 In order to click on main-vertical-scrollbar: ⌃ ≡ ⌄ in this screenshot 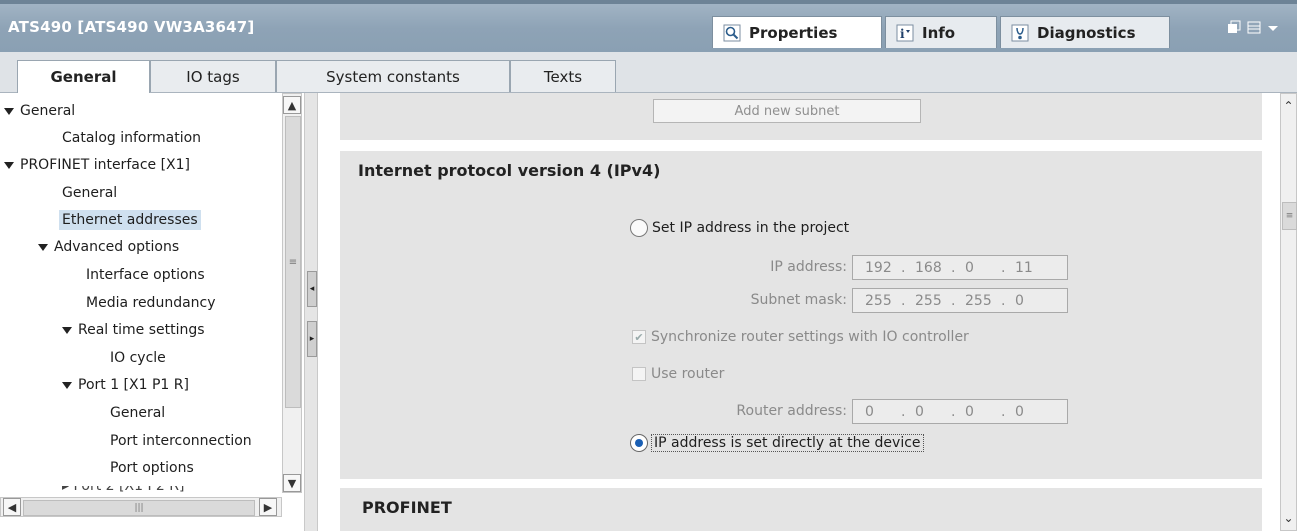, I will do `click(1288, 312)`.